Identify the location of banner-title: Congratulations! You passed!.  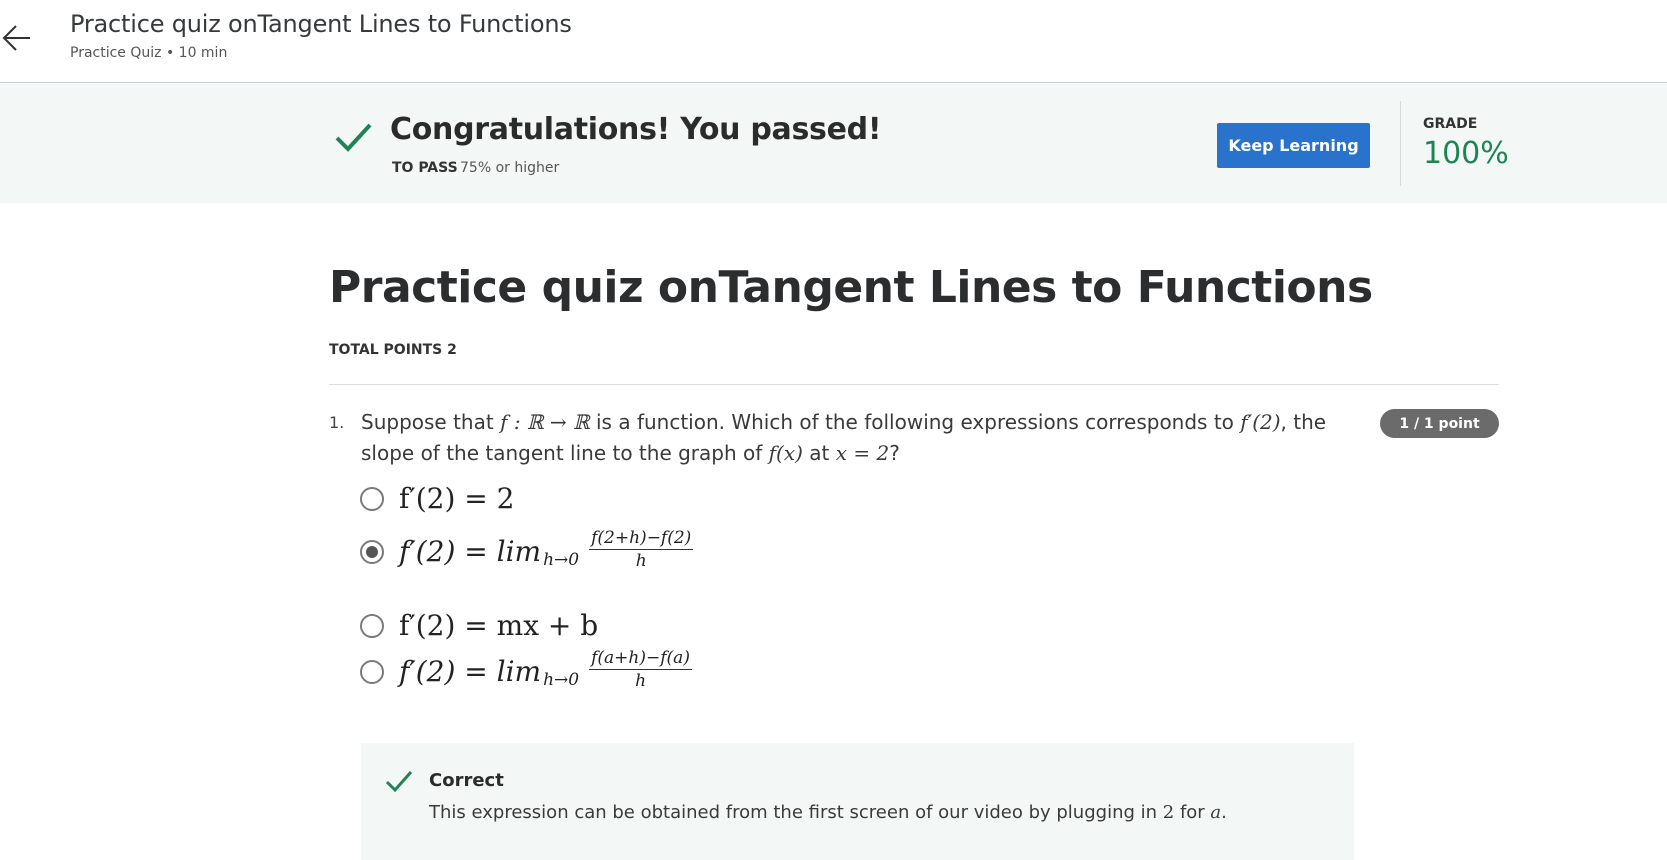
(636, 129).